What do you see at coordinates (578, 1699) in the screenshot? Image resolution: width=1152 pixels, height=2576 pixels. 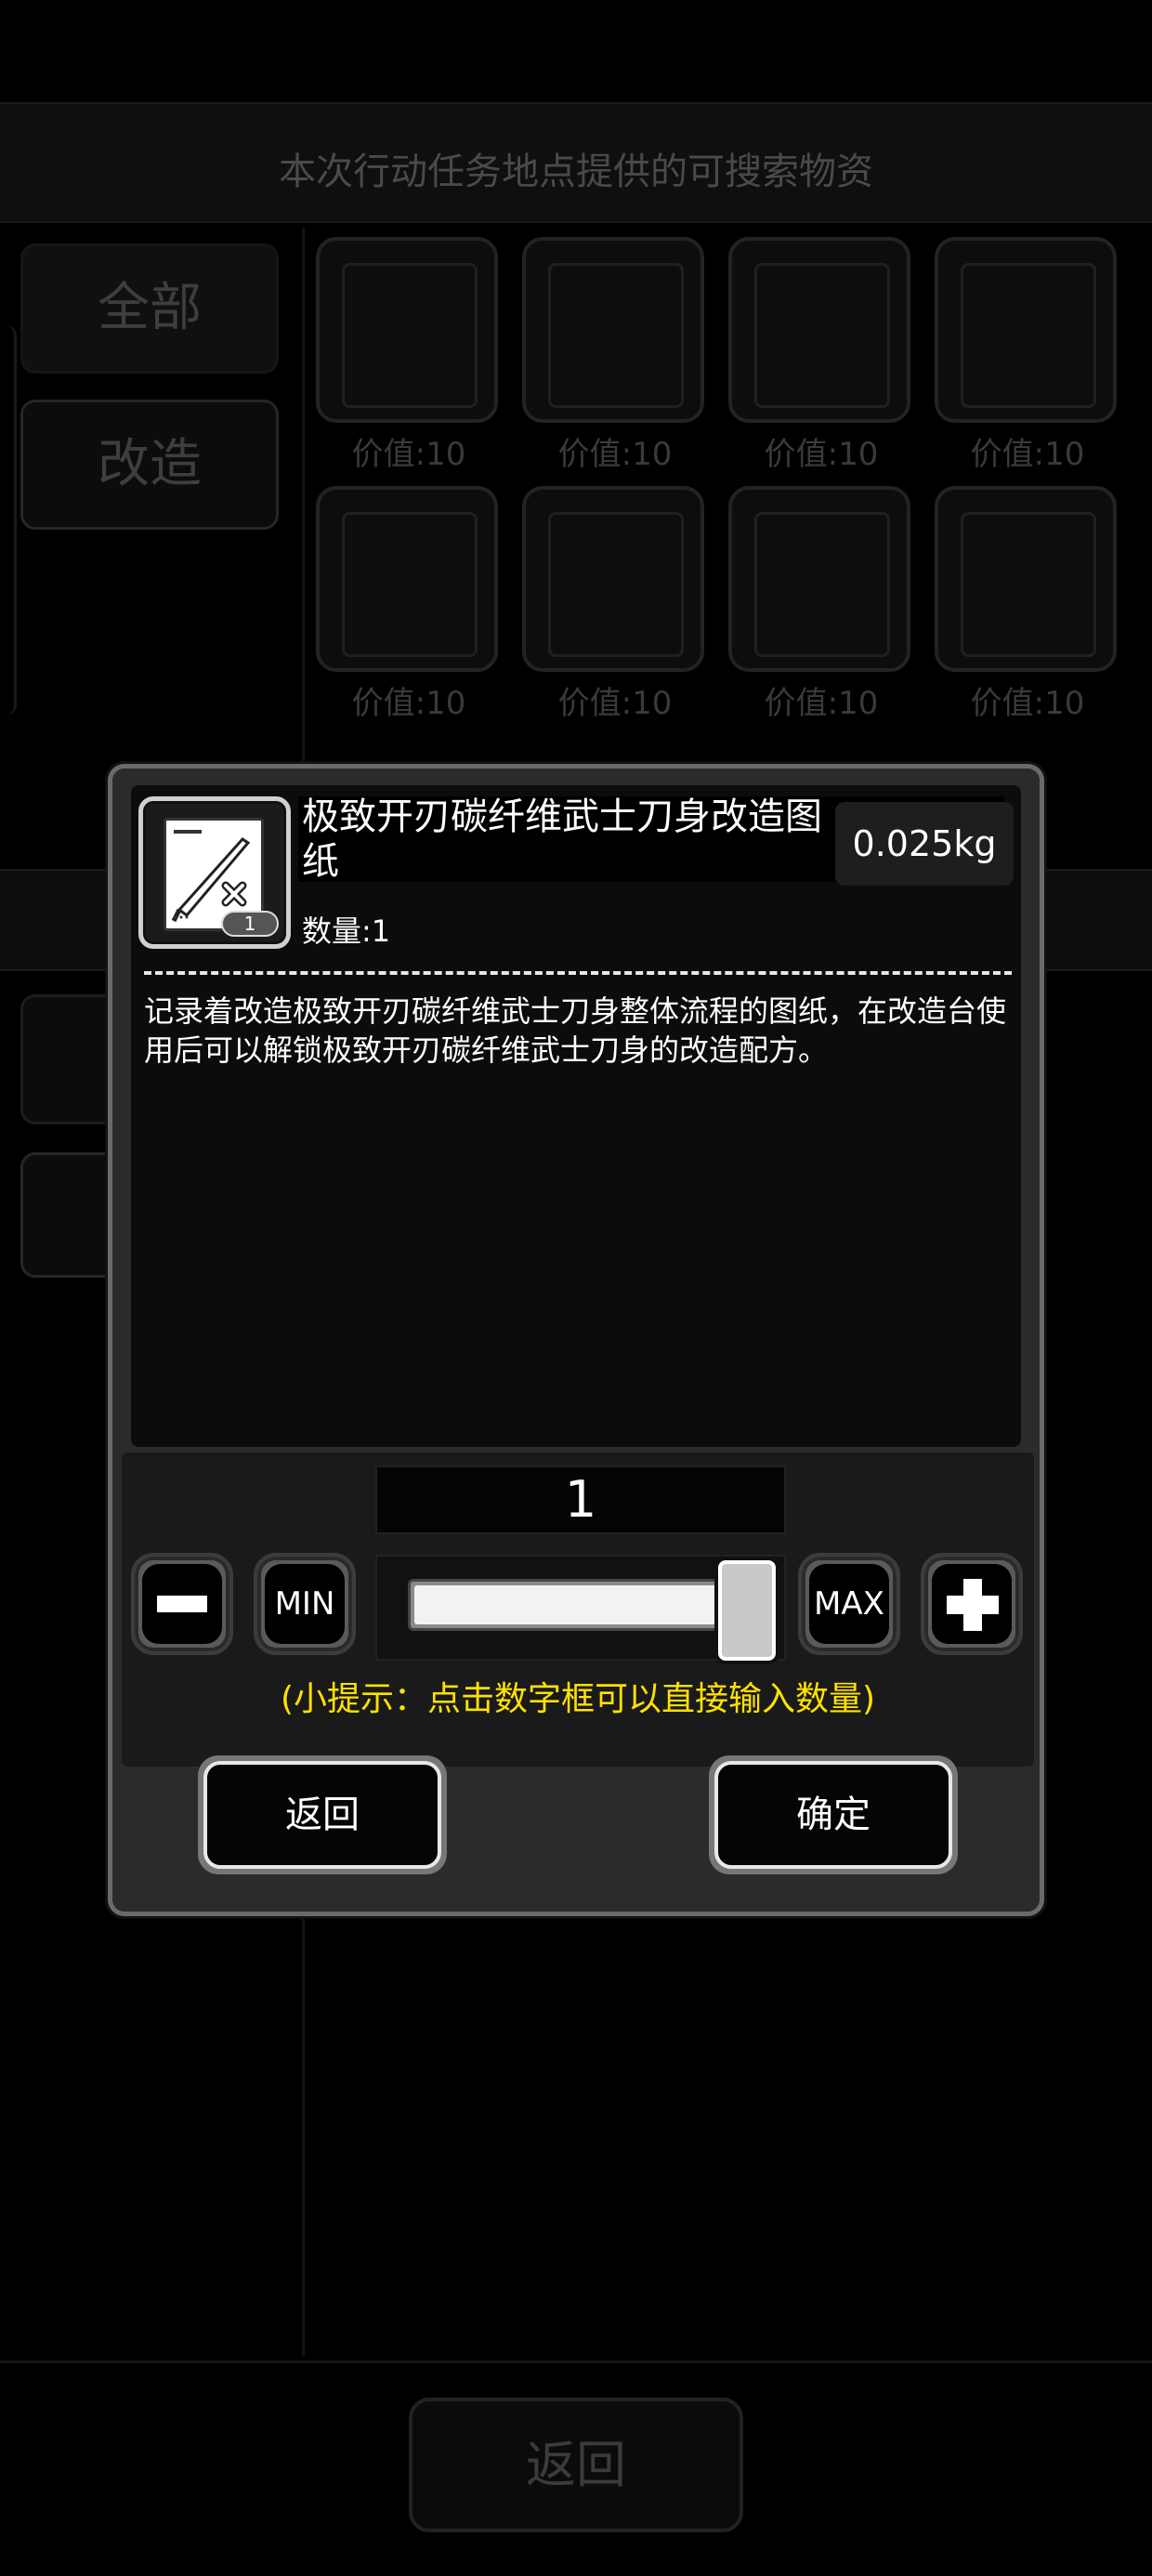 I see `hint-text: (小提示：点击数字框可以直接输入数量)` at bounding box center [578, 1699].